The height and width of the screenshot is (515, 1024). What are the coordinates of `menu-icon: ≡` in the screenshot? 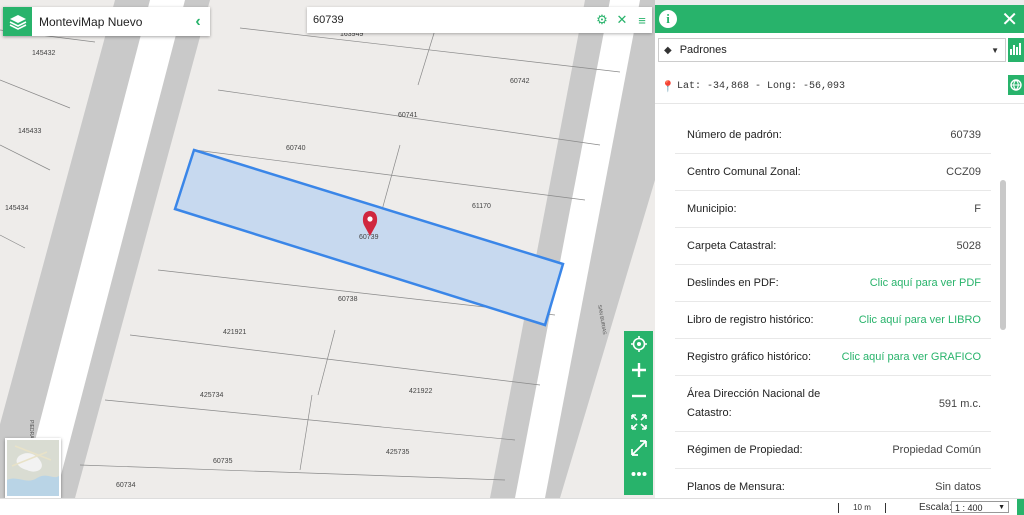 It's located at (642, 20).